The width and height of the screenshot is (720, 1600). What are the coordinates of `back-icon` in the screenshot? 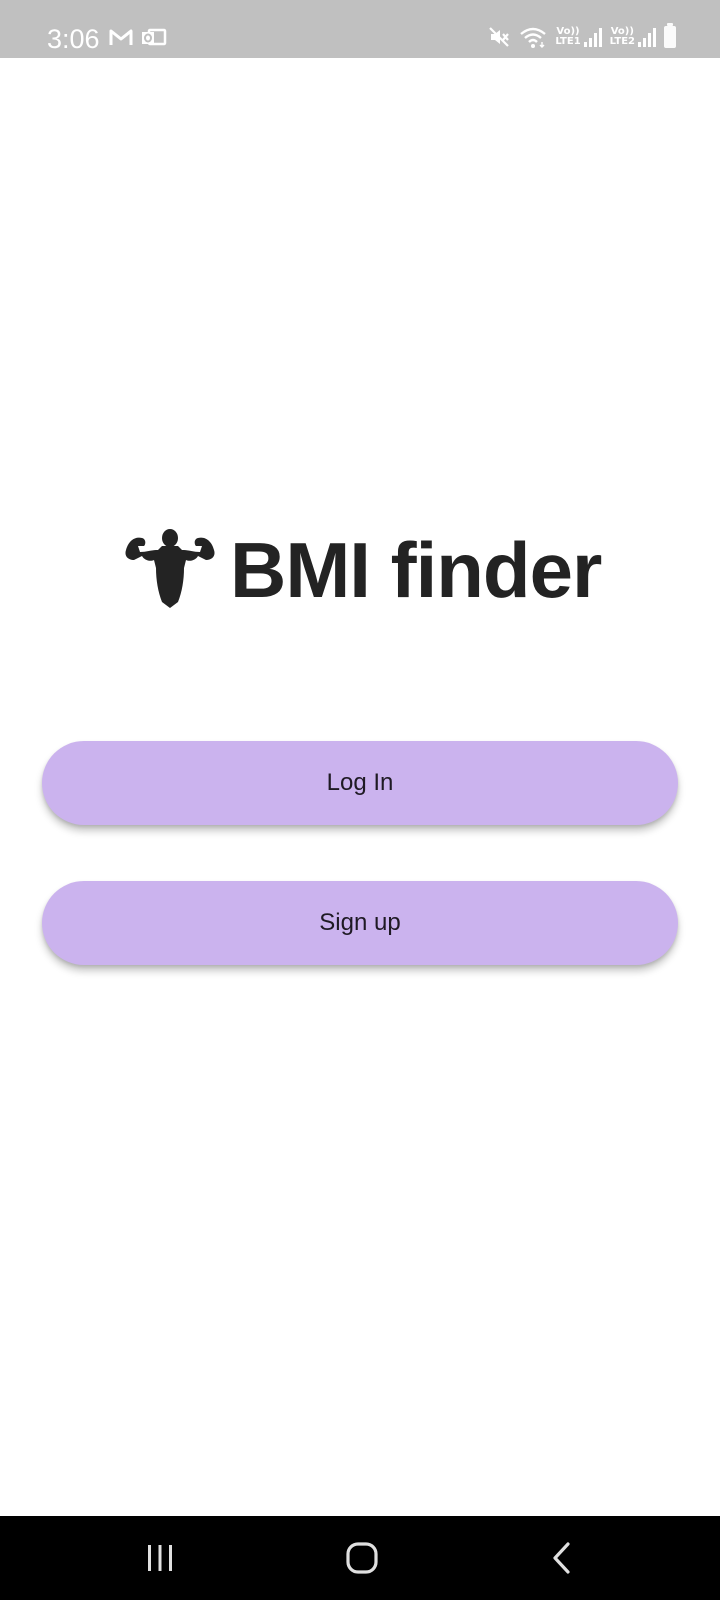 It's located at (561, 1558).